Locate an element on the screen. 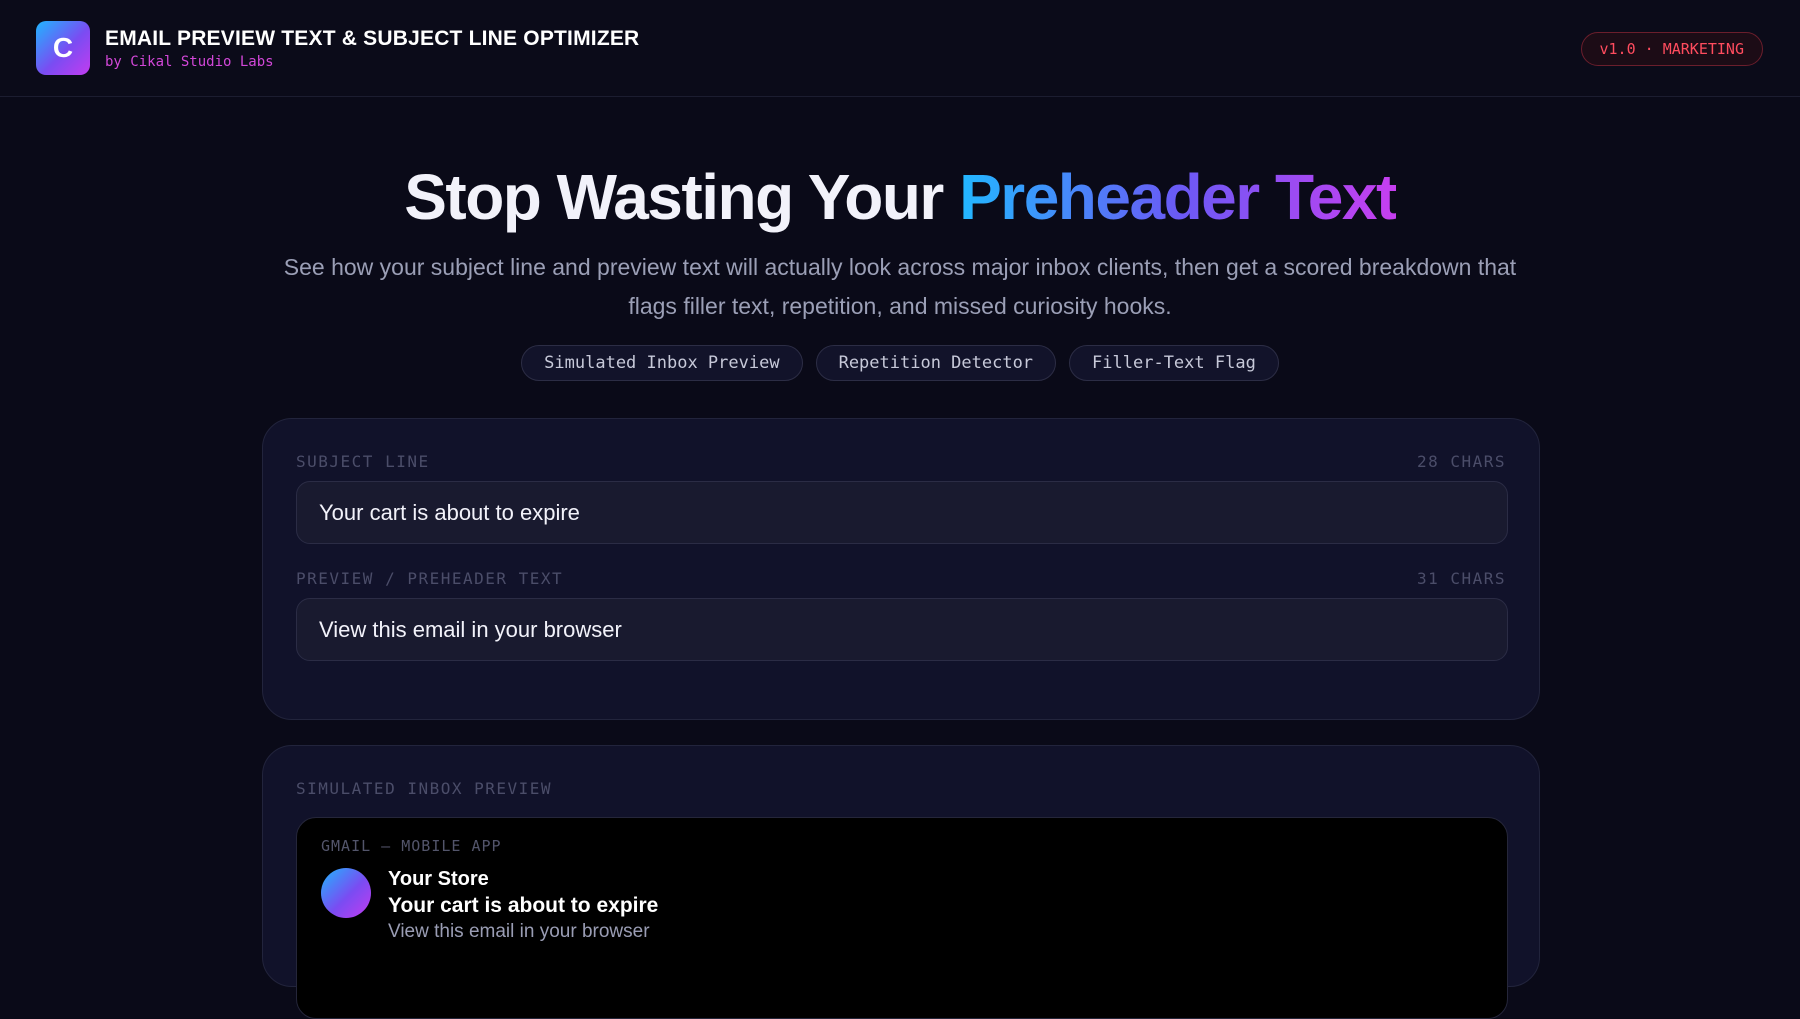 Image resolution: width=1800 pixels, height=1019 pixels. preheader-input: View this email in your browser is located at coordinates (902, 629).